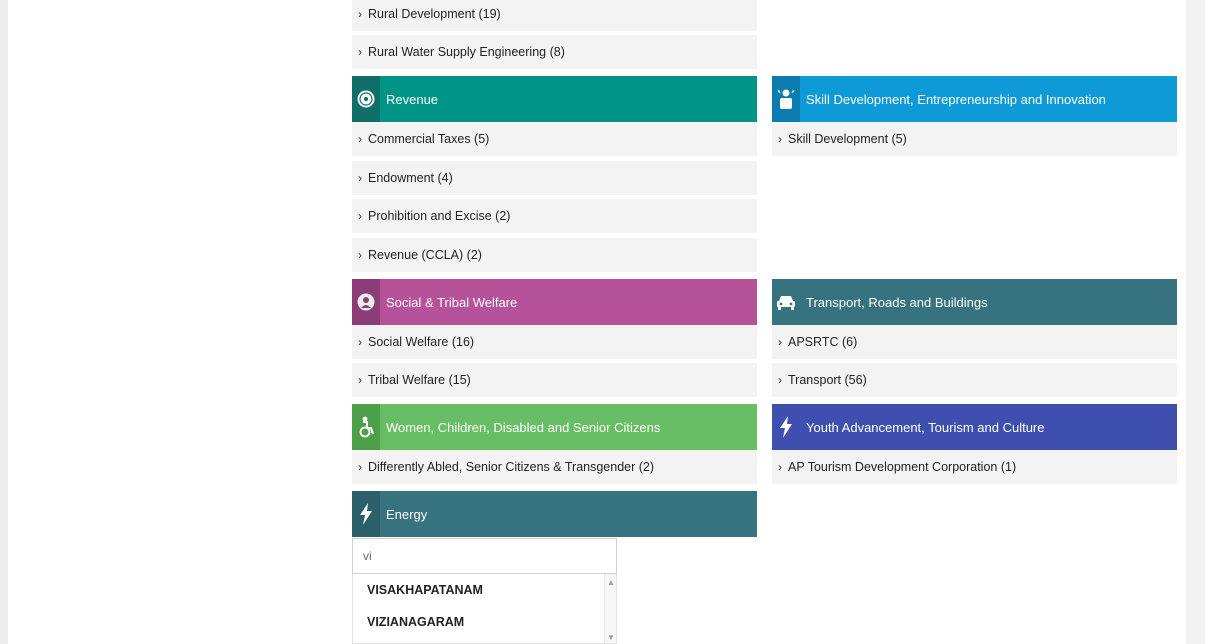 This screenshot has width=1205, height=644. What do you see at coordinates (974, 467) in the screenshot?
I see `list-item-ap-tourism: › AP Tourism Development Corporation (1)` at bounding box center [974, 467].